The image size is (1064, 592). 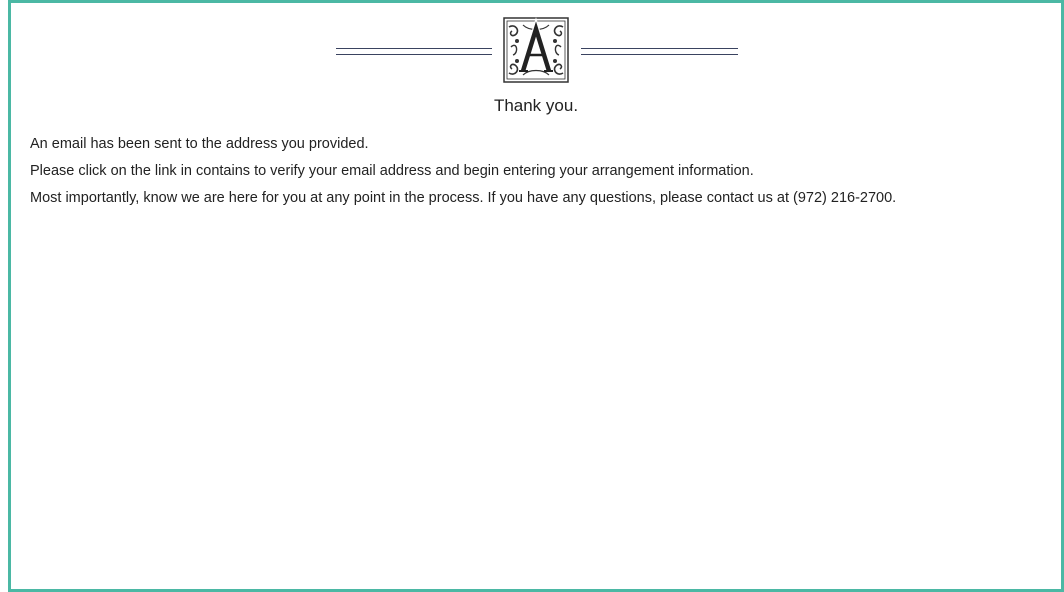 What do you see at coordinates (414, 51) in the screenshot?
I see `left-double-rule` at bounding box center [414, 51].